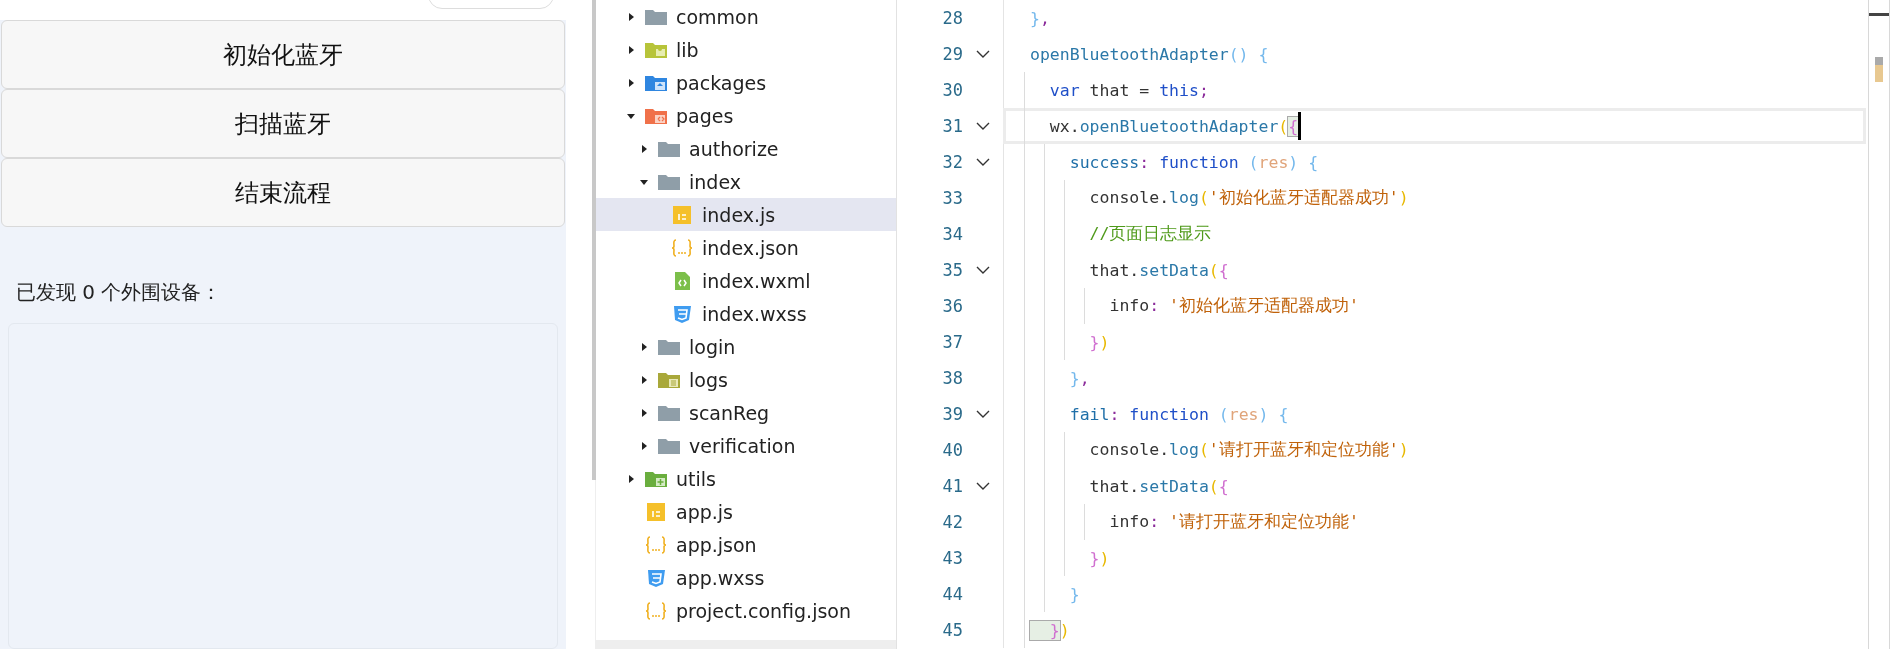  Describe the element at coordinates (1128, 90) in the screenshot. I see `code-line: var that = this;` at that location.